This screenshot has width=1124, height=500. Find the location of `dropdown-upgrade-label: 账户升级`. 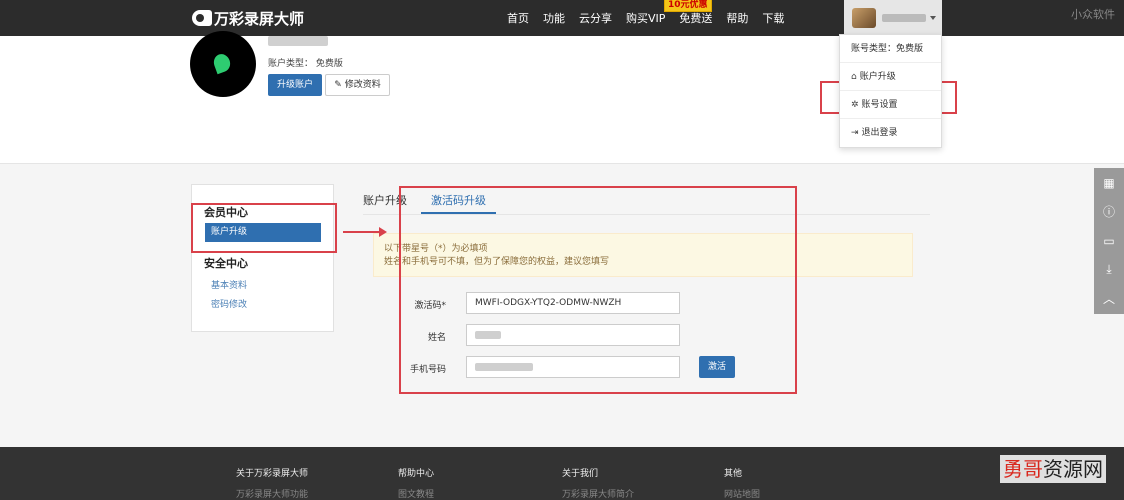

dropdown-upgrade-label: 账户升级 is located at coordinates (877, 76).